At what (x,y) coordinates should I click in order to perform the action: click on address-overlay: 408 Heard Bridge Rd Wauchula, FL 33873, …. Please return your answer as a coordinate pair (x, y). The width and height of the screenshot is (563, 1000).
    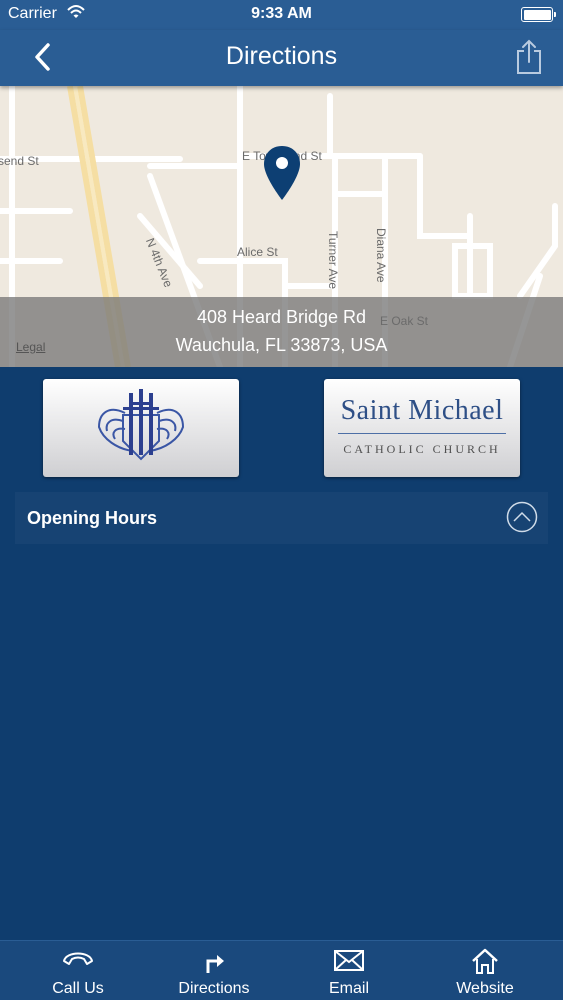
    Looking at the image, I should click on (281, 332).